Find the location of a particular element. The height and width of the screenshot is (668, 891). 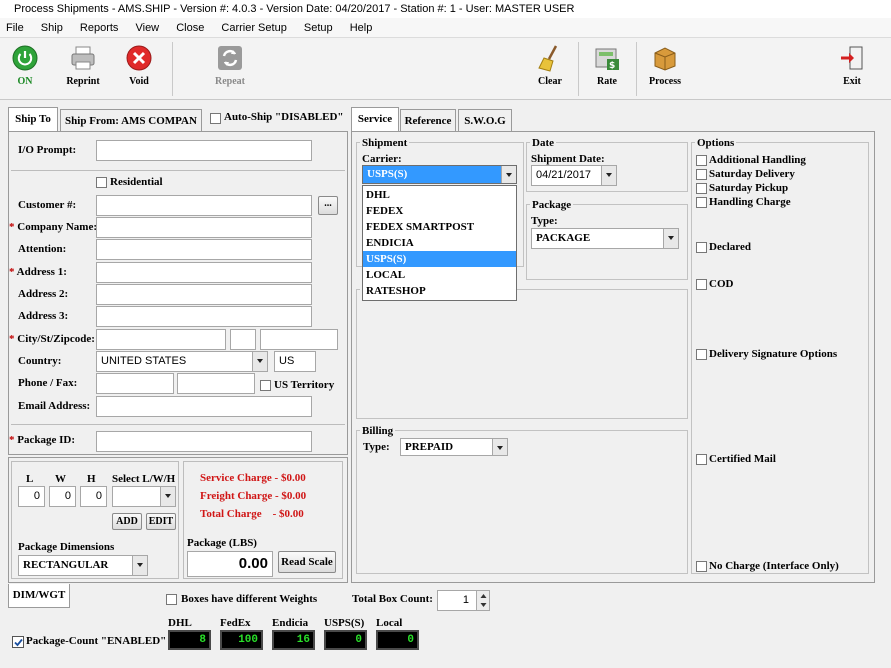

carrier-select: USPS(S) is located at coordinates (439, 174).